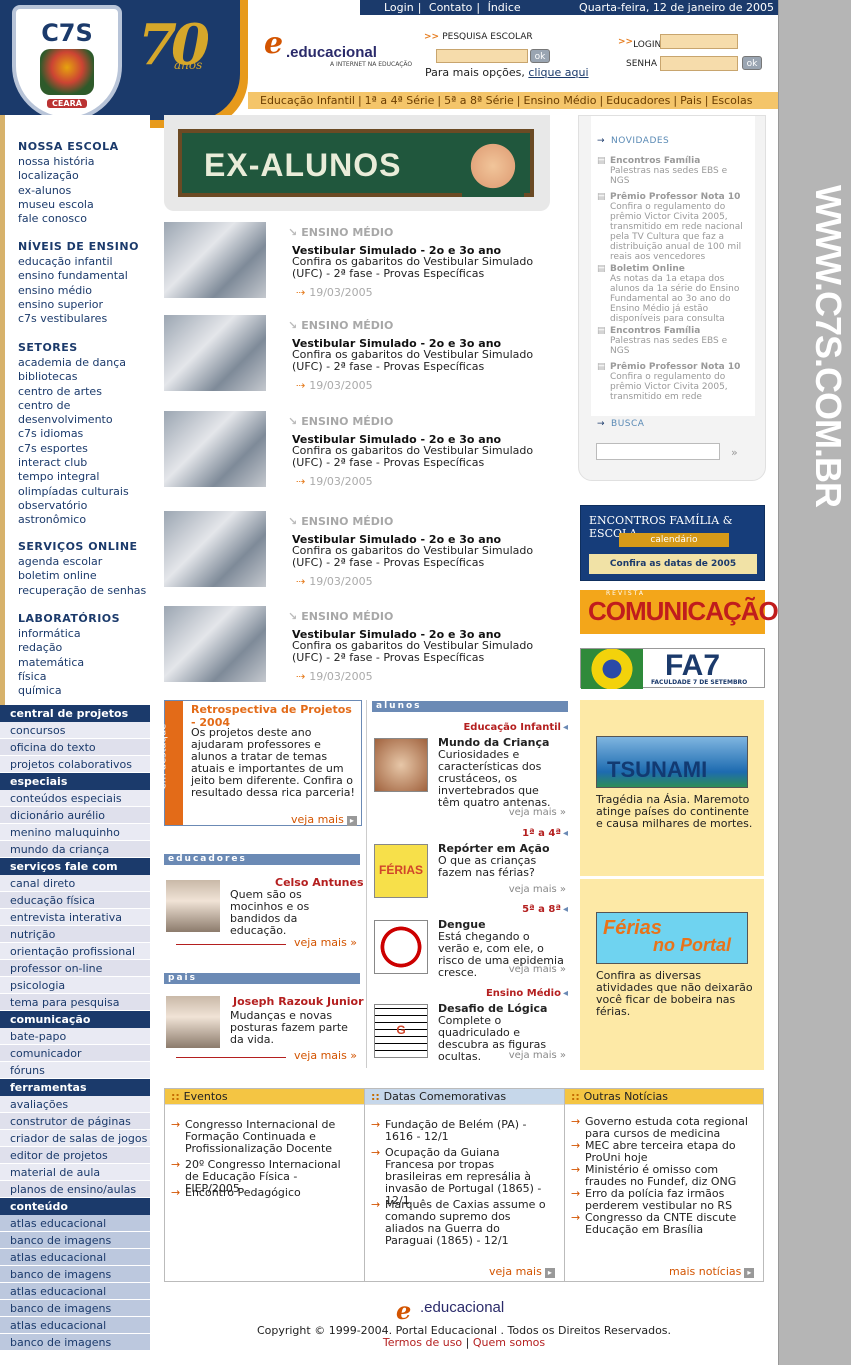 This screenshot has height=1365, width=851. Describe the element at coordinates (522, 1271) in the screenshot. I see `datas-more-link: veja mais ▸` at that location.